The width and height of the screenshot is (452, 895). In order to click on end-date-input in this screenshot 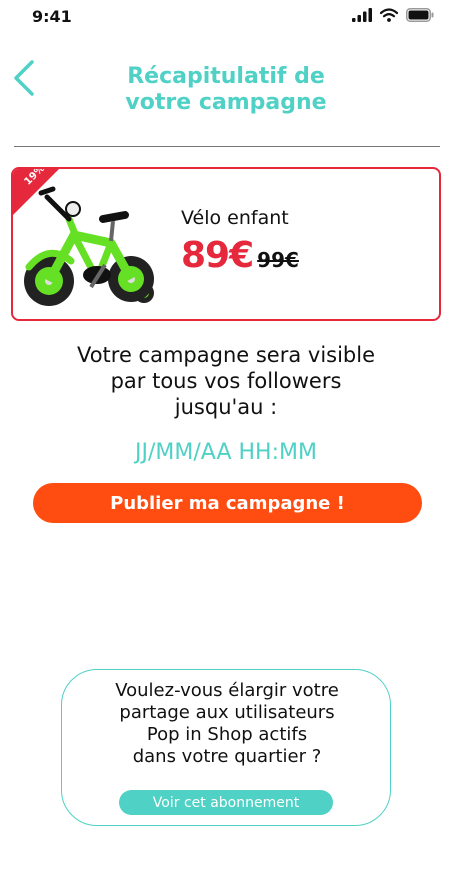, I will do `click(226, 452)`.